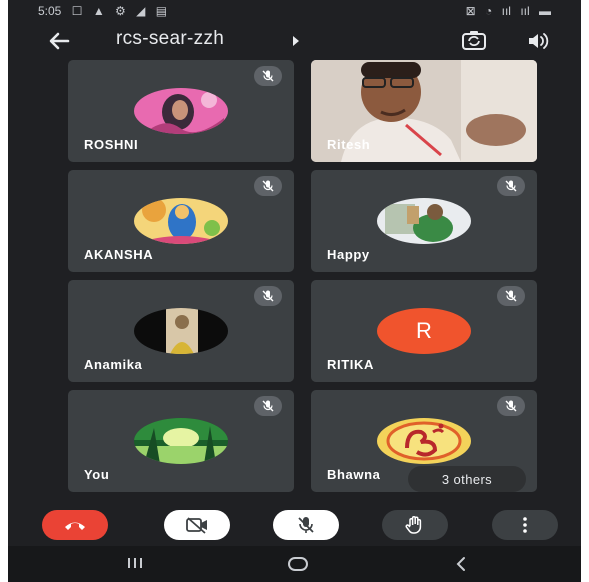  I want to click on system-nav-bar, so click(294, 564).